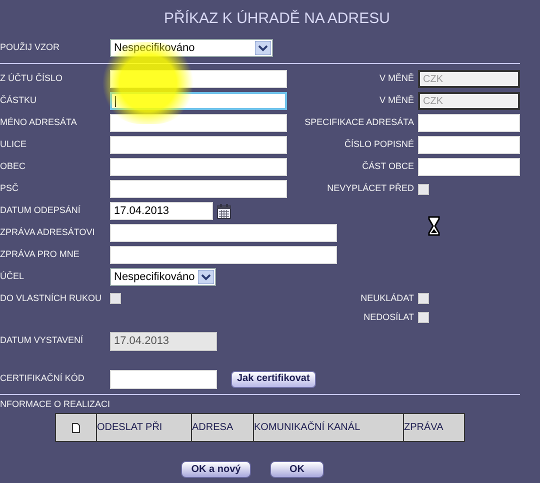 Image resolution: width=540 pixels, height=483 pixels. I want to click on field-label: DO VLASTNÍCH RUKOU, so click(51, 297).